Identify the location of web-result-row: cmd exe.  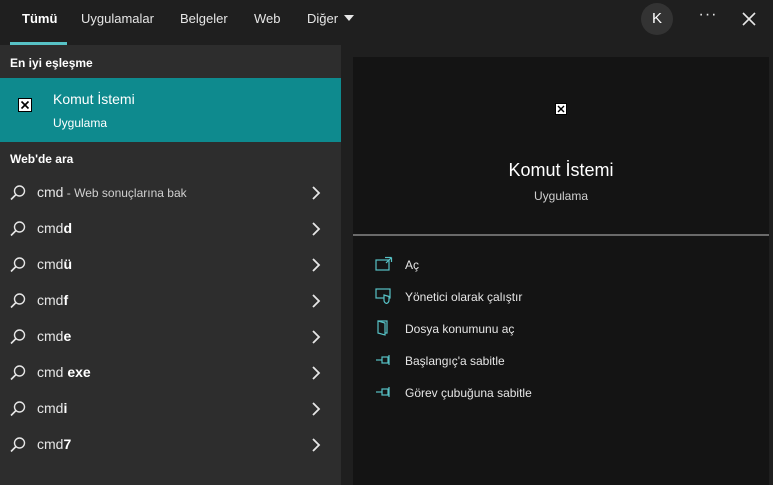
(170, 373).